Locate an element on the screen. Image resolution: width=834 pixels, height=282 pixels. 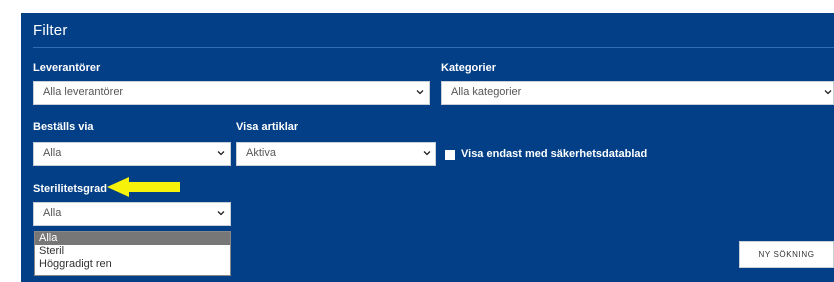
suppliers-label: Leverantörer is located at coordinates (67, 68).